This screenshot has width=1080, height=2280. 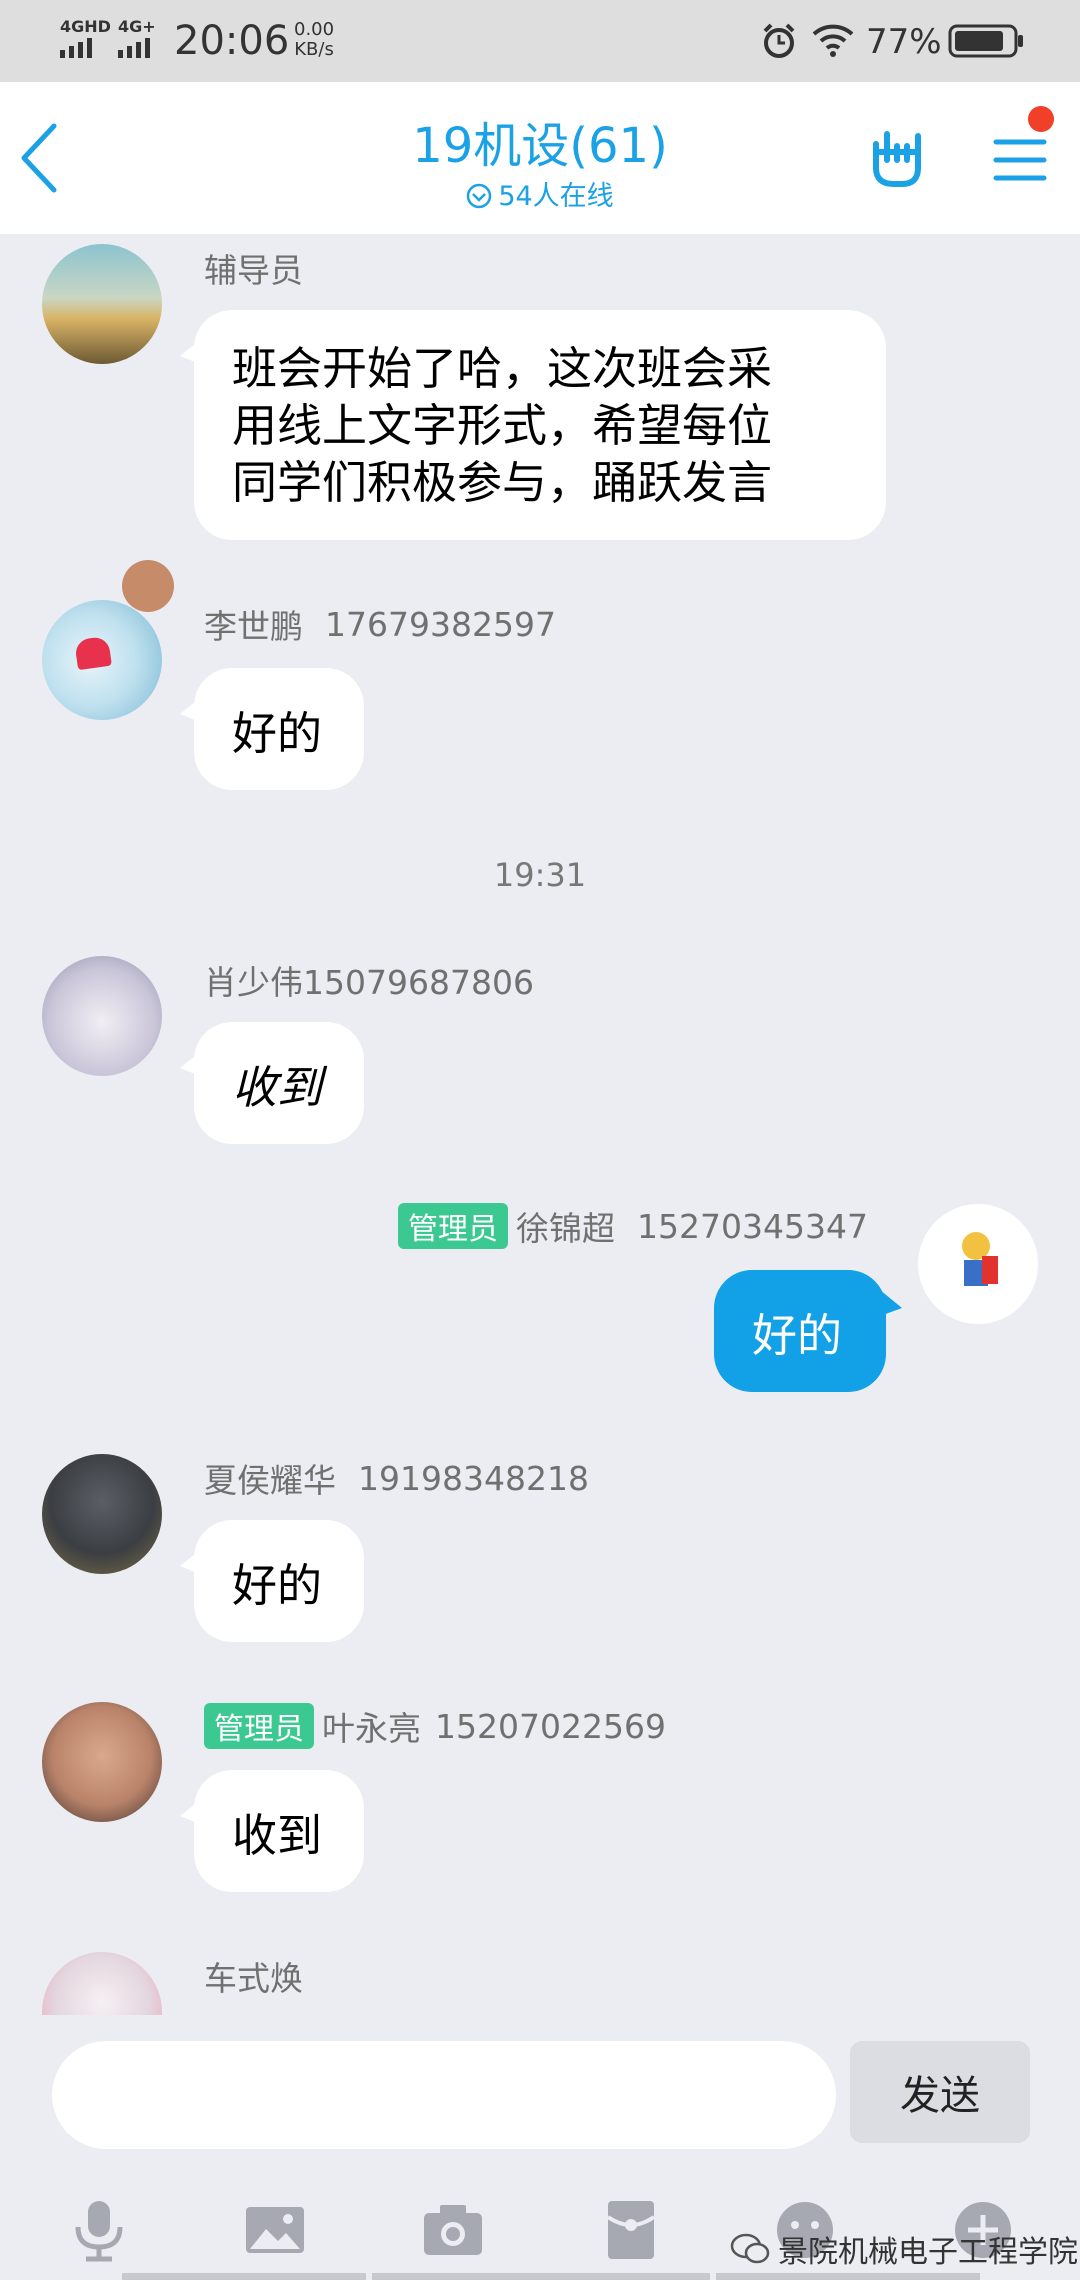 I want to click on message-bubble: 班会开始了哈，这次班会采 用线上文字形式，希望每位 同学们积极参与，踊跃发言, so click(x=533, y=425).